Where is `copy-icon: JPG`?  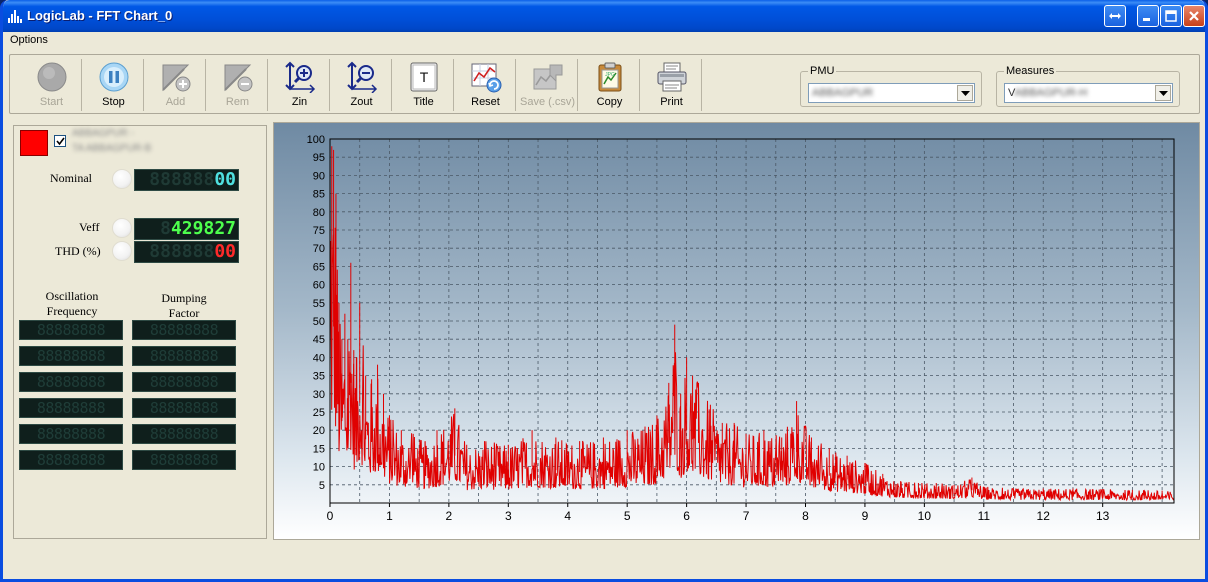
copy-icon: JPG is located at coordinates (610, 77).